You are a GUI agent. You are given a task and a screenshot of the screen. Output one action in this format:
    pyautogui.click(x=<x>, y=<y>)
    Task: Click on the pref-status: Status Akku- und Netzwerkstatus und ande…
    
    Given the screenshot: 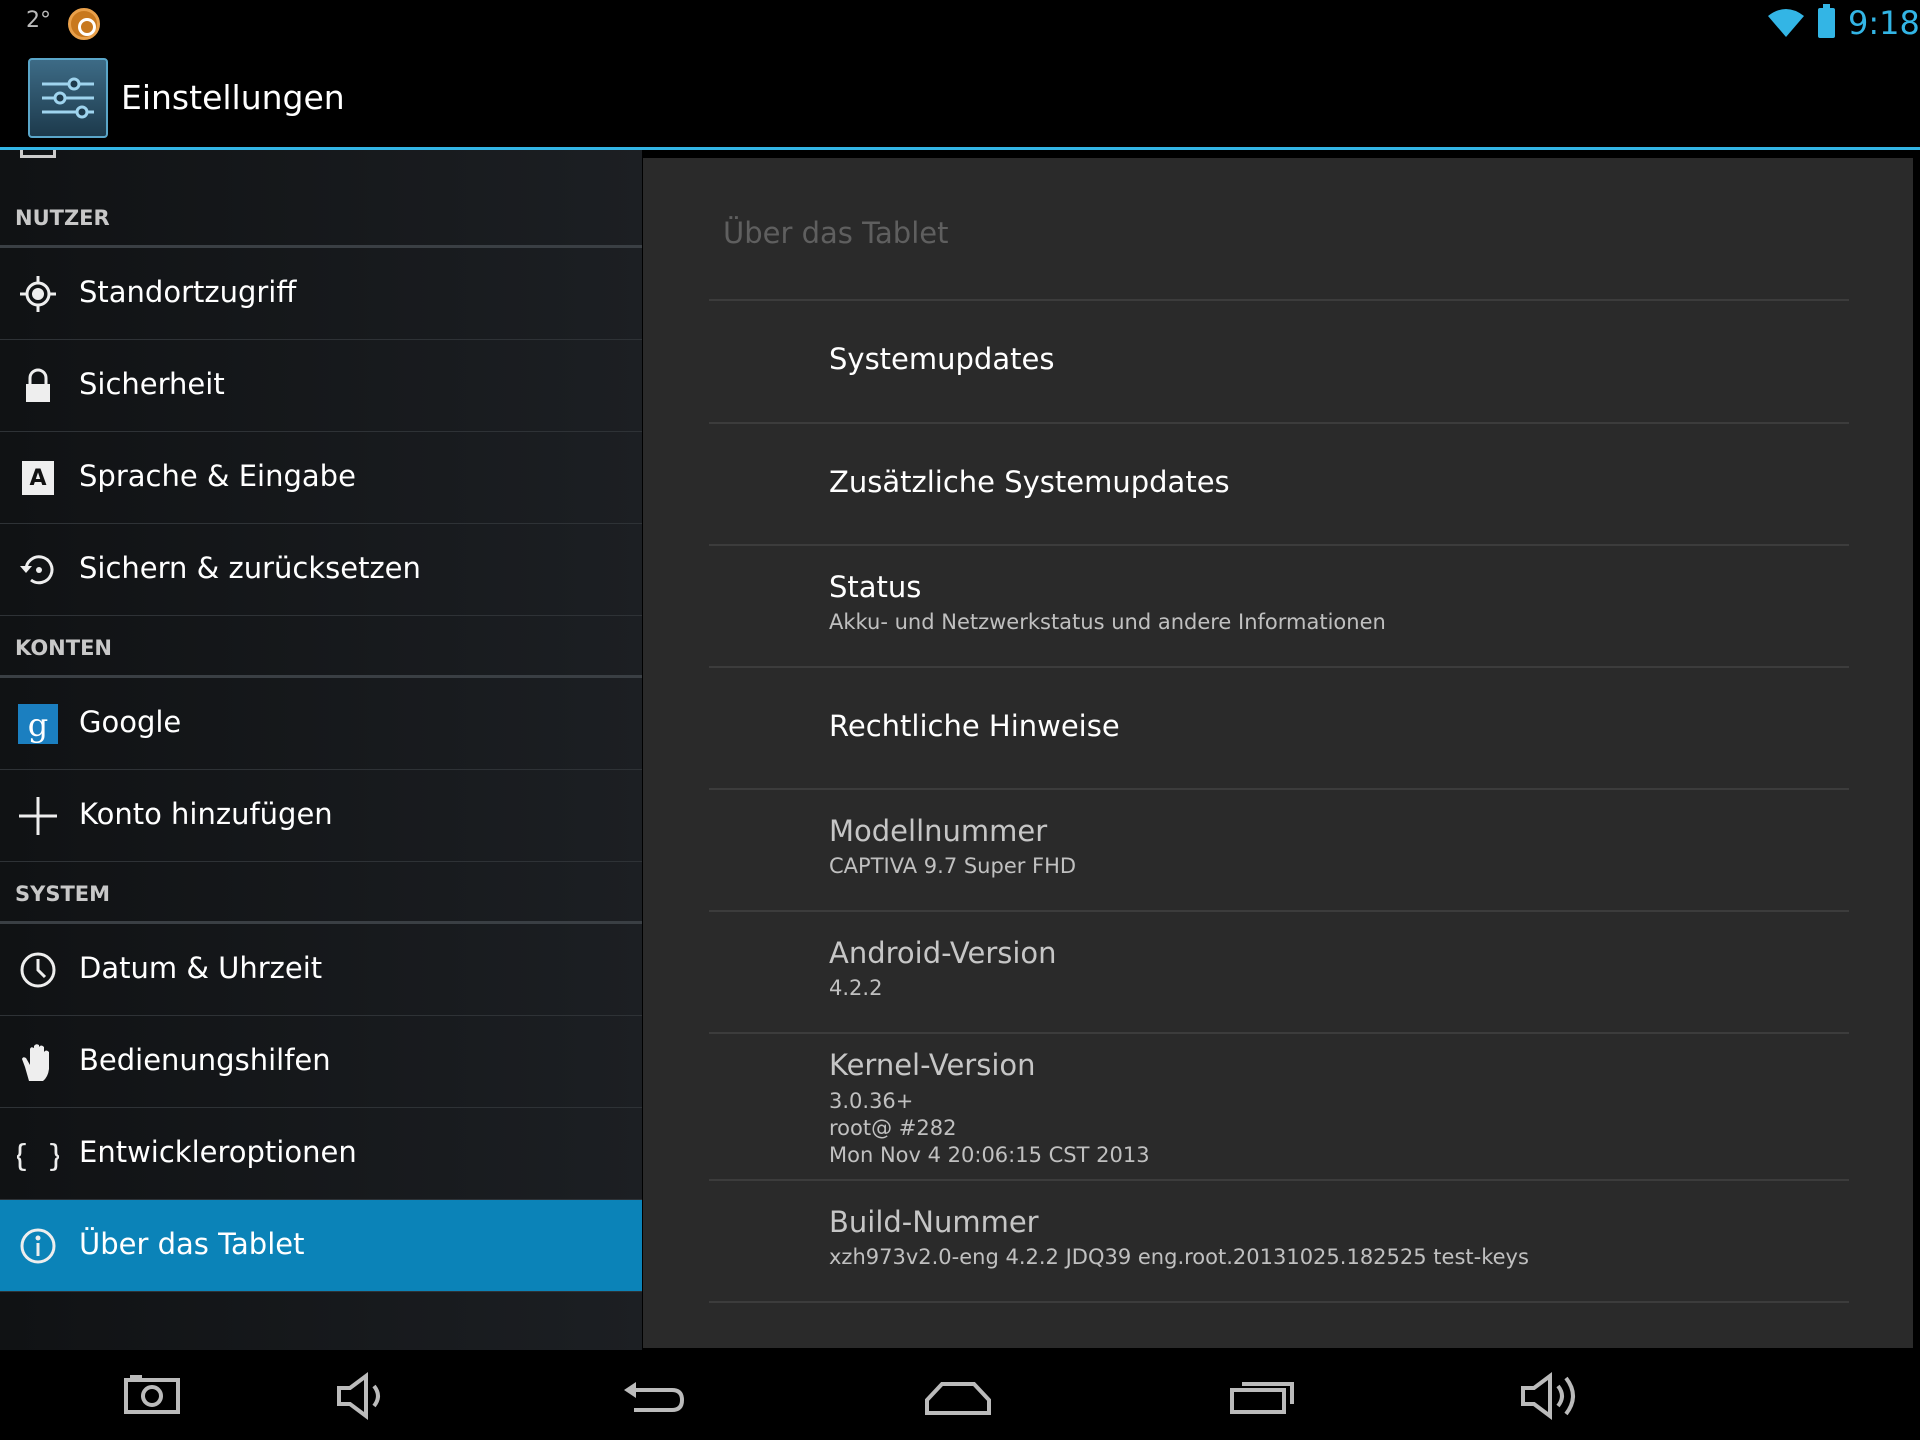 What is the action you would take?
    pyautogui.click(x=1279, y=606)
    